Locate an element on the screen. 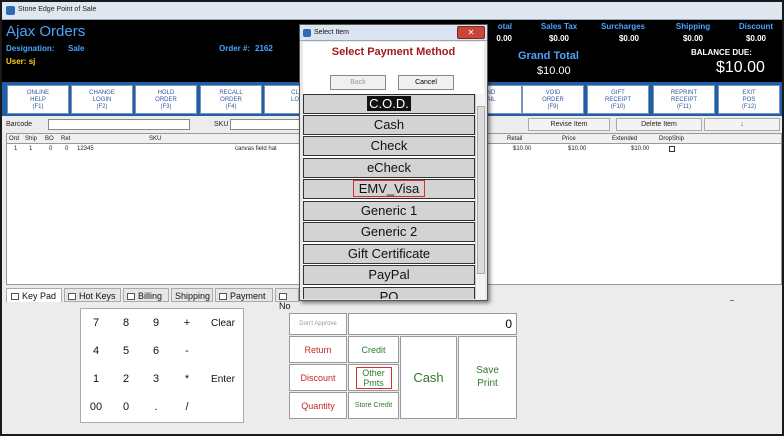 This screenshot has height=436, width=784. quantity-button: Quantity is located at coordinates (318, 405).